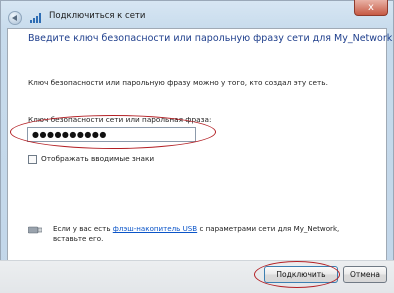 The height and width of the screenshot is (293, 394). What do you see at coordinates (78, 238) in the screenshot?
I see `usb-hint-line2: вставьте его.` at bounding box center [78, 238].